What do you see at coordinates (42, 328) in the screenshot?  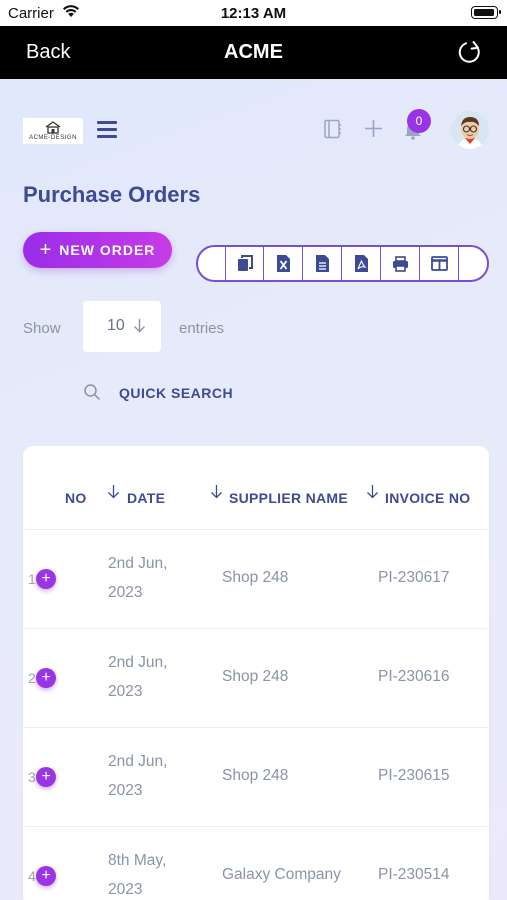 I see `show-label: Show` at bounding box center [42, 328].